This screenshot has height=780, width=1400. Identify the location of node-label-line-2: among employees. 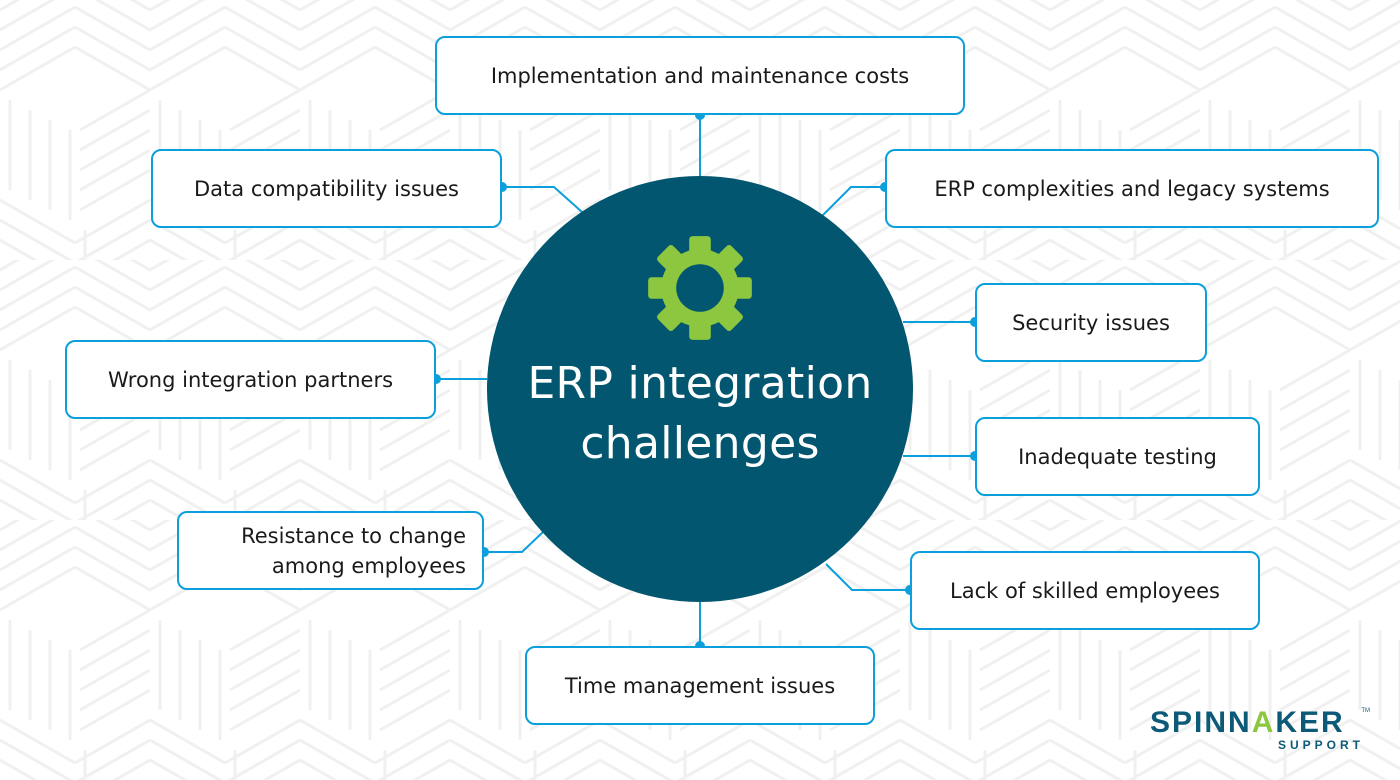
(368, 565).